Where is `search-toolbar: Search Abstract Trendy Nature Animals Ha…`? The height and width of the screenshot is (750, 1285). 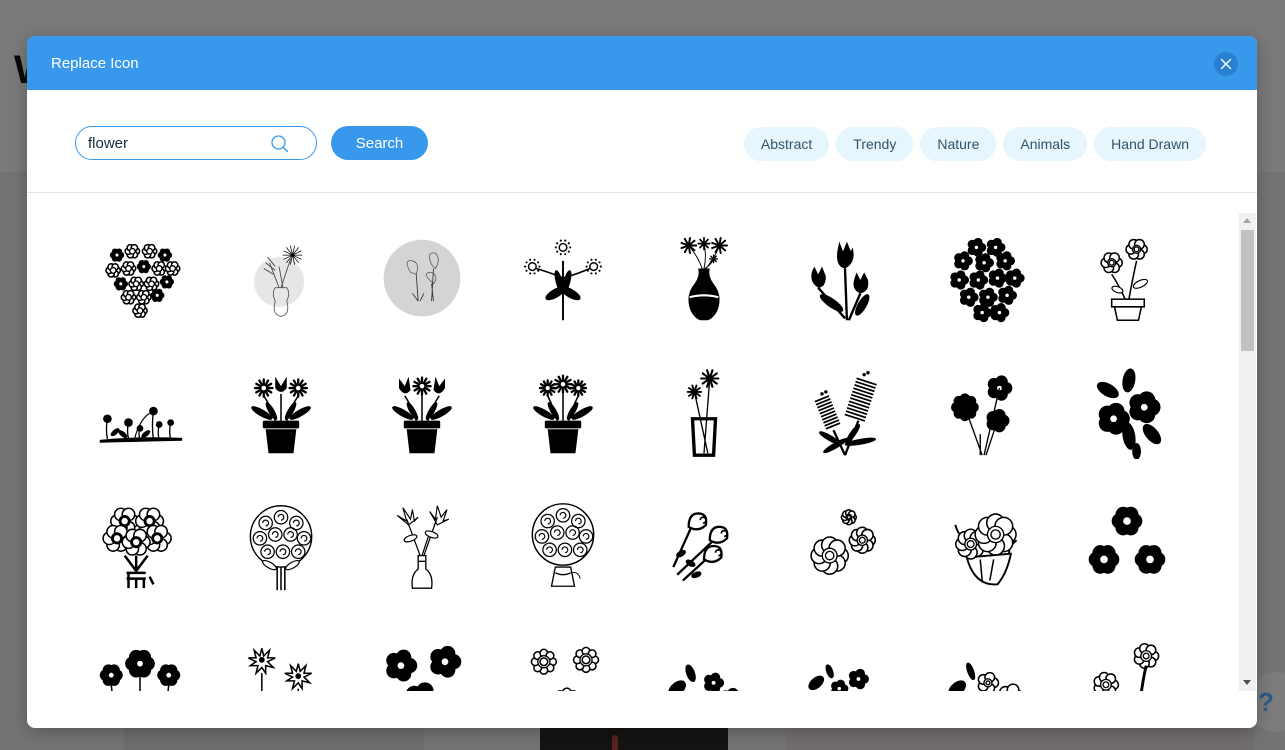
search-toolbar: Search Abstract Trendy Nature Animals Ha… is located at coordinates (642, 141).